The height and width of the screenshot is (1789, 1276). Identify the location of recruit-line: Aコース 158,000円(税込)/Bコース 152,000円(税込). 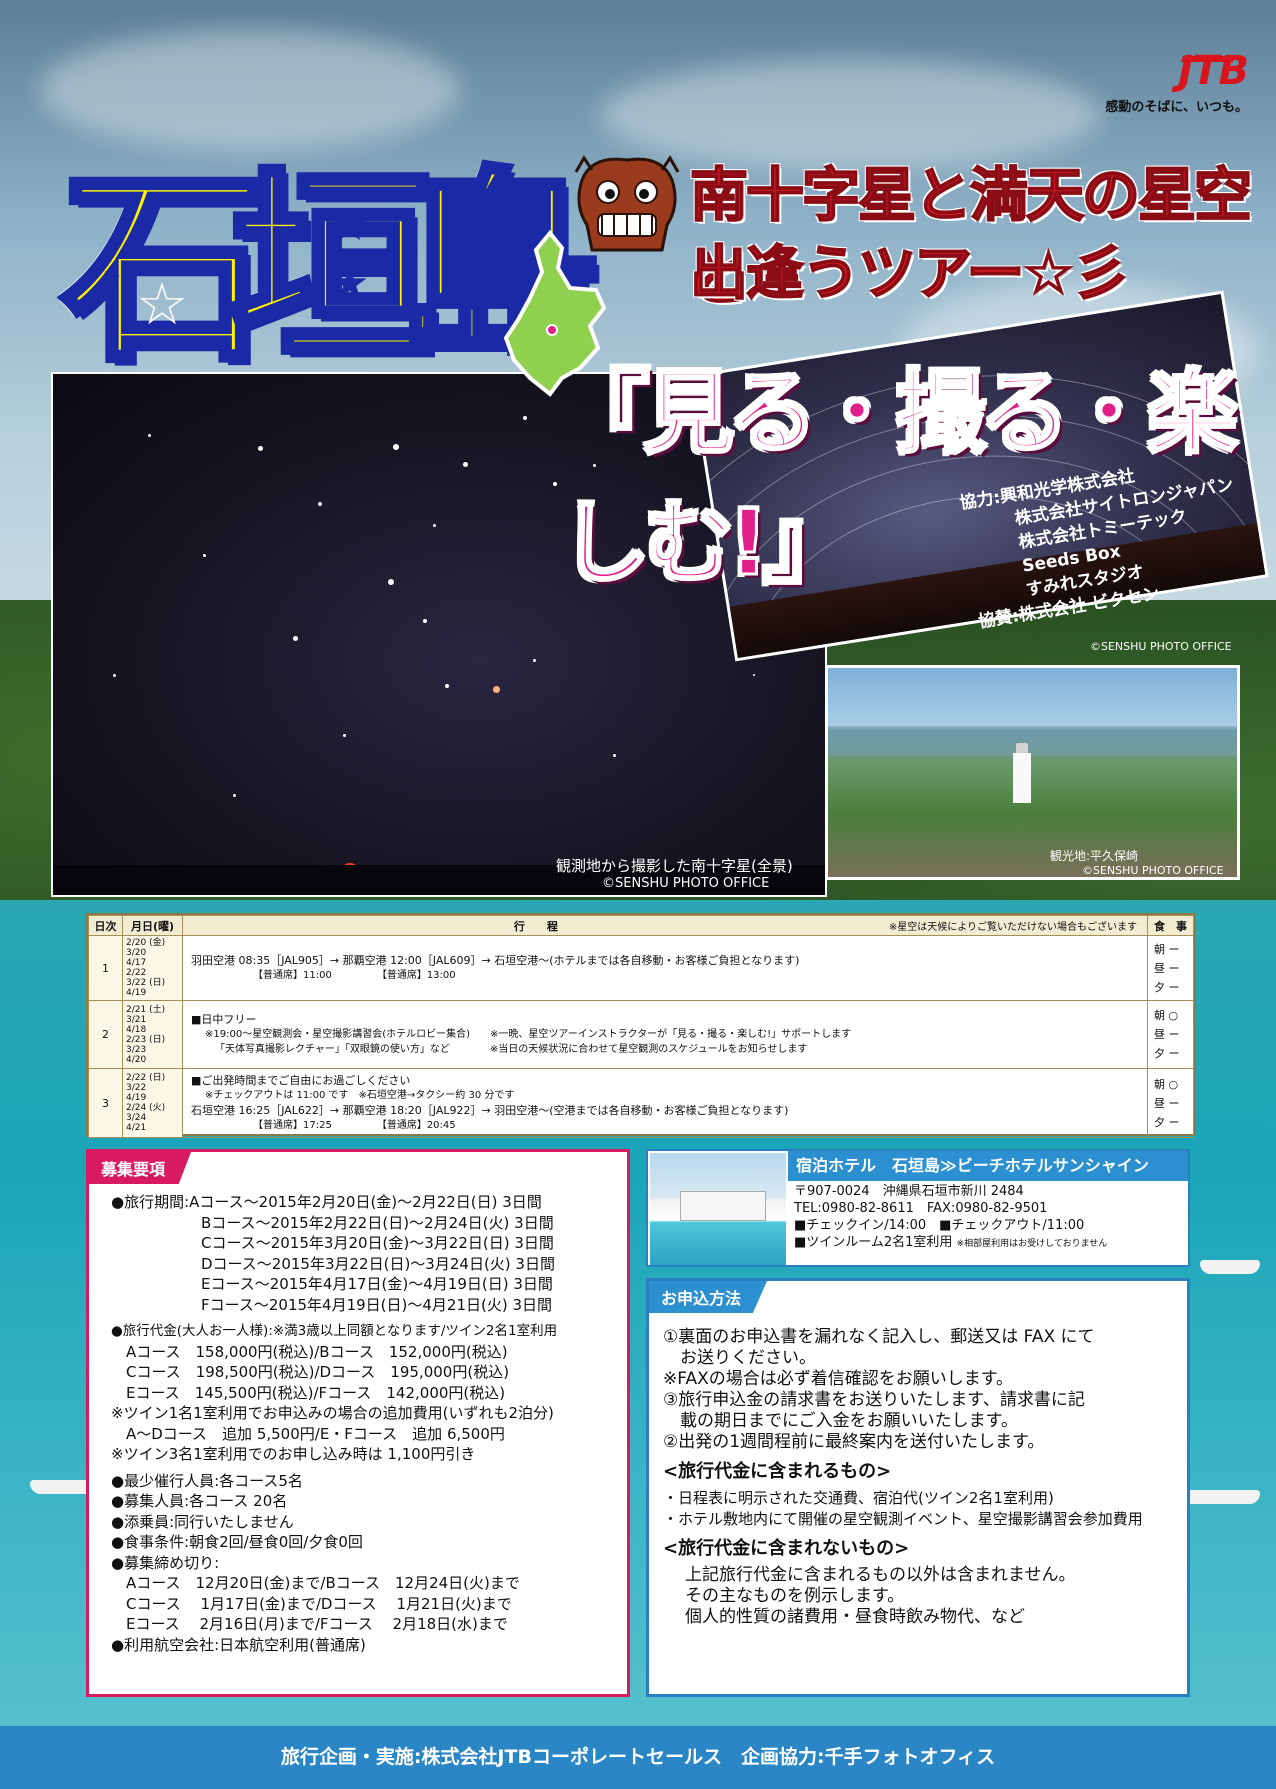
(309, 1351).